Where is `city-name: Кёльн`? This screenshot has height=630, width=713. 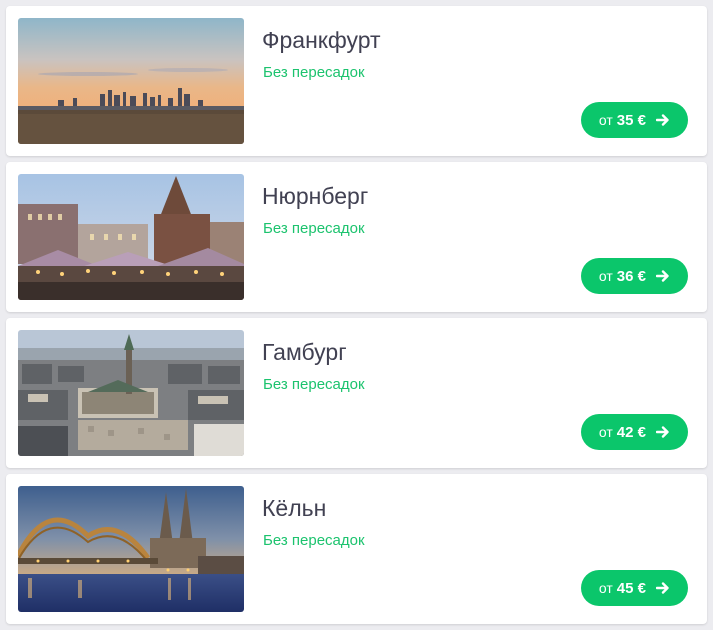
city-name: Кёльн is located at coordinates (294, 508).